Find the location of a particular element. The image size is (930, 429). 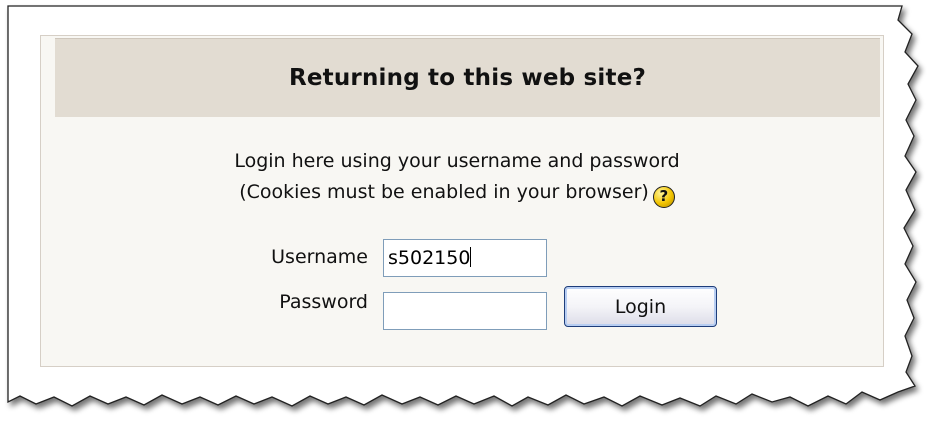

username-label: Username is located at coordinates (319, 257).